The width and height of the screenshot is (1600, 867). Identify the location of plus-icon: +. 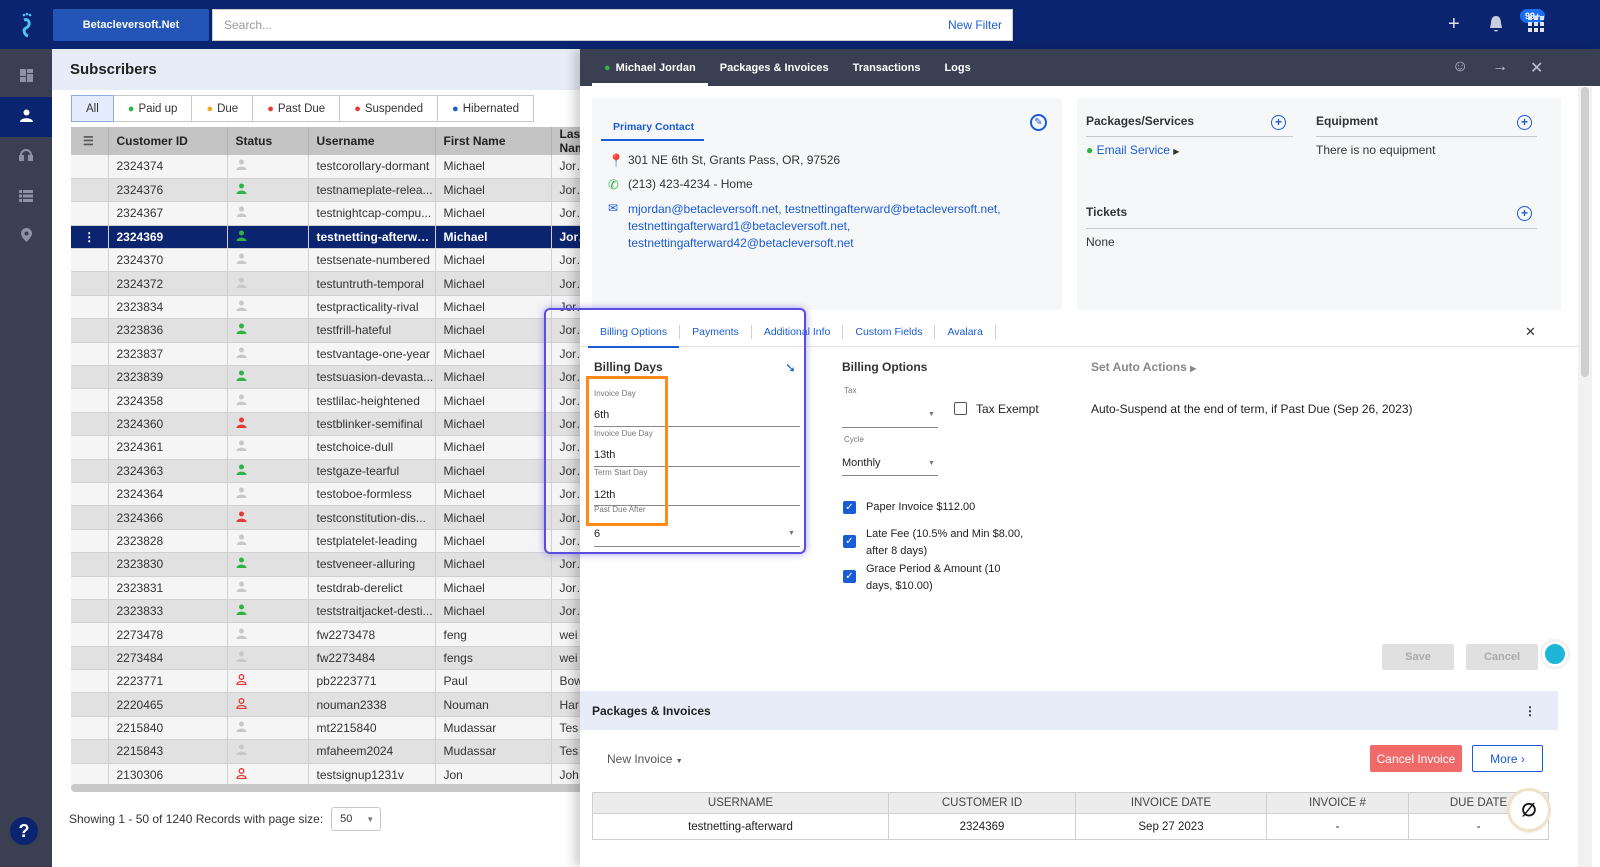
(1454, 24).